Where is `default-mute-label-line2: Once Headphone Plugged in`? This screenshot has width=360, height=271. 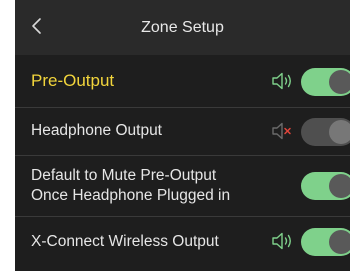 default-mute-label-line2: Once Headphone Plugged in is located at coordinates (131, 195).